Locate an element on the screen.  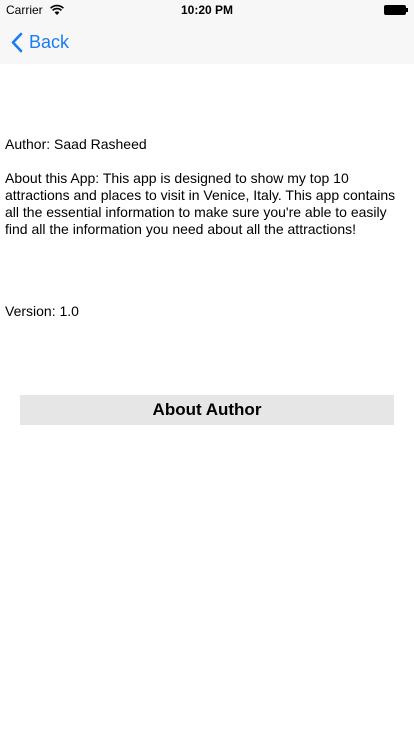
status-bar: Carrier 10:20 PM is located at coordinates (207, 10).